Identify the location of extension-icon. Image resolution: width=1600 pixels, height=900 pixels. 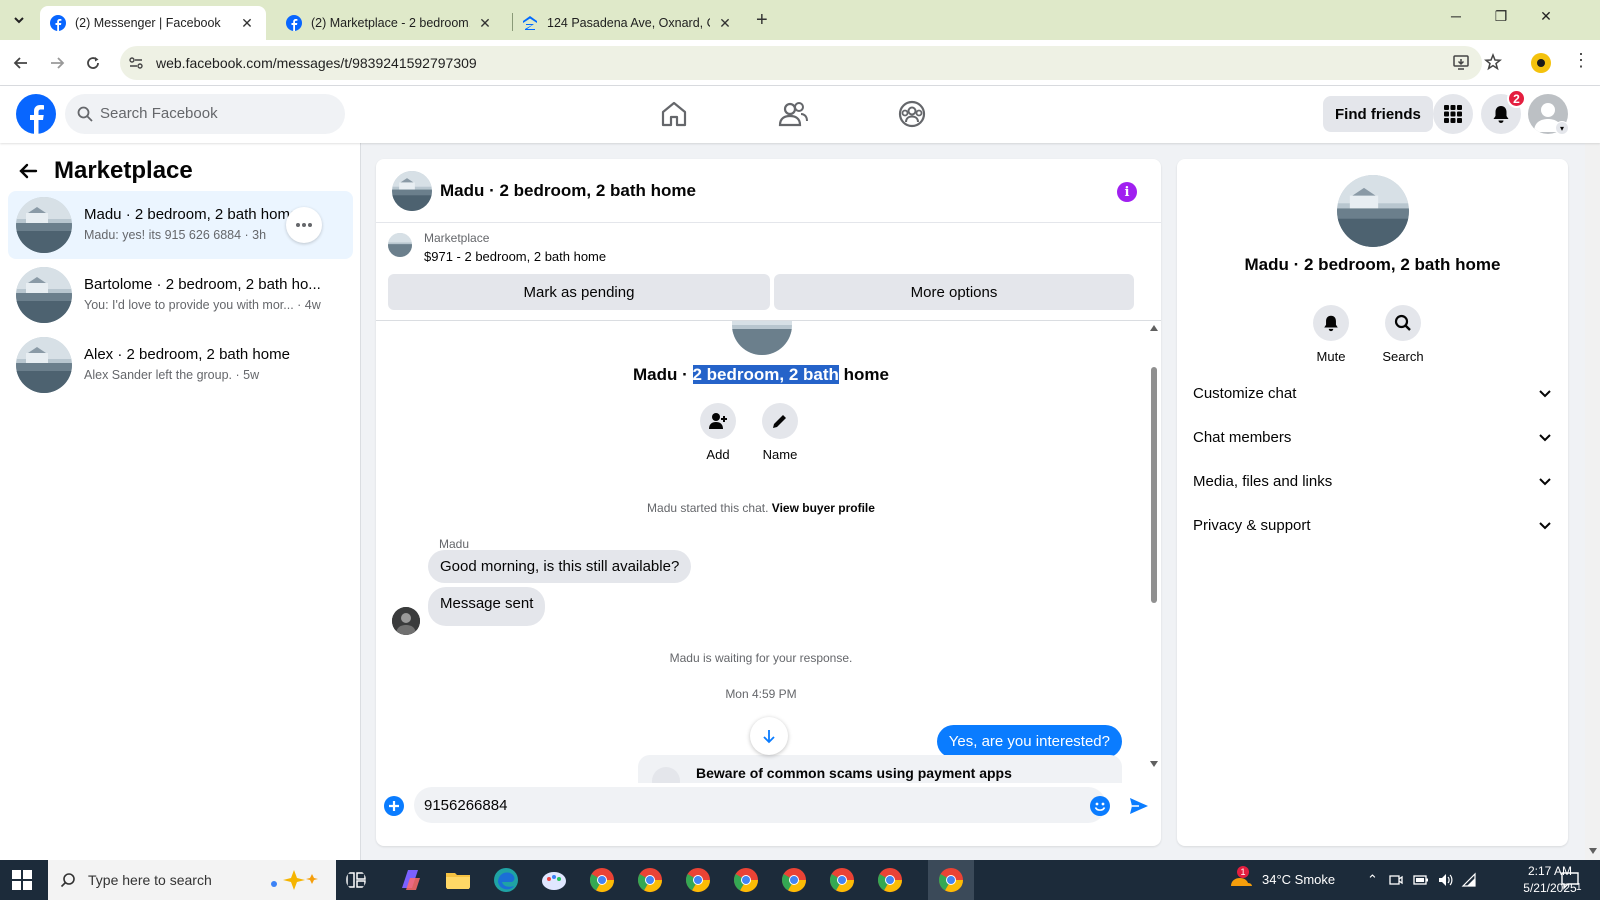
(1541, 63).